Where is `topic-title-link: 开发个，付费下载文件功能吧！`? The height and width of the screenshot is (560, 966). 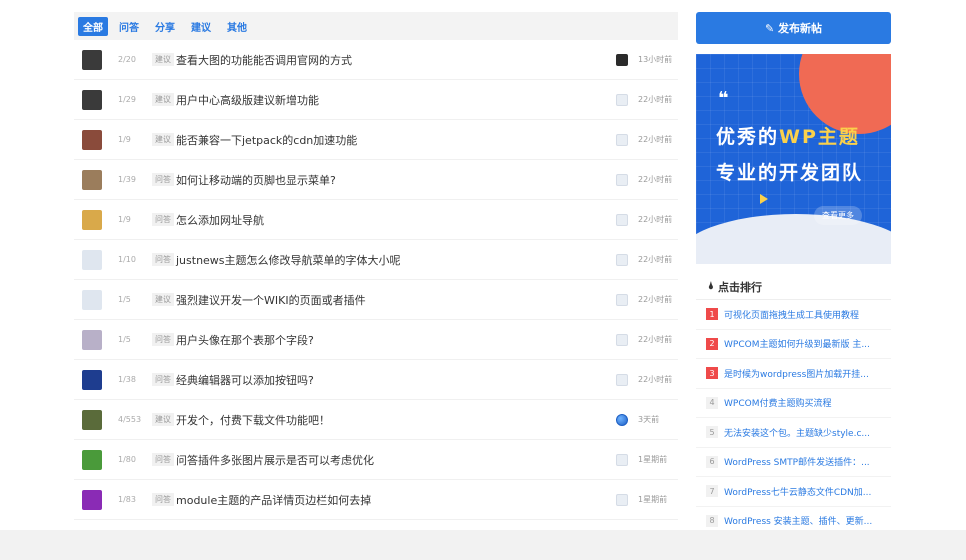
topic-title-link: 开发个，付费下载文件功能吧！ is located at coordinates (253, 420).